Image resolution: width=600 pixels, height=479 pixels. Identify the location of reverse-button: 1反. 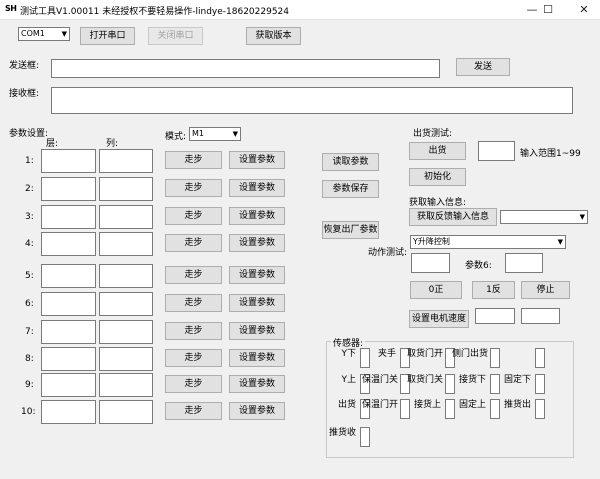
(493, 290).